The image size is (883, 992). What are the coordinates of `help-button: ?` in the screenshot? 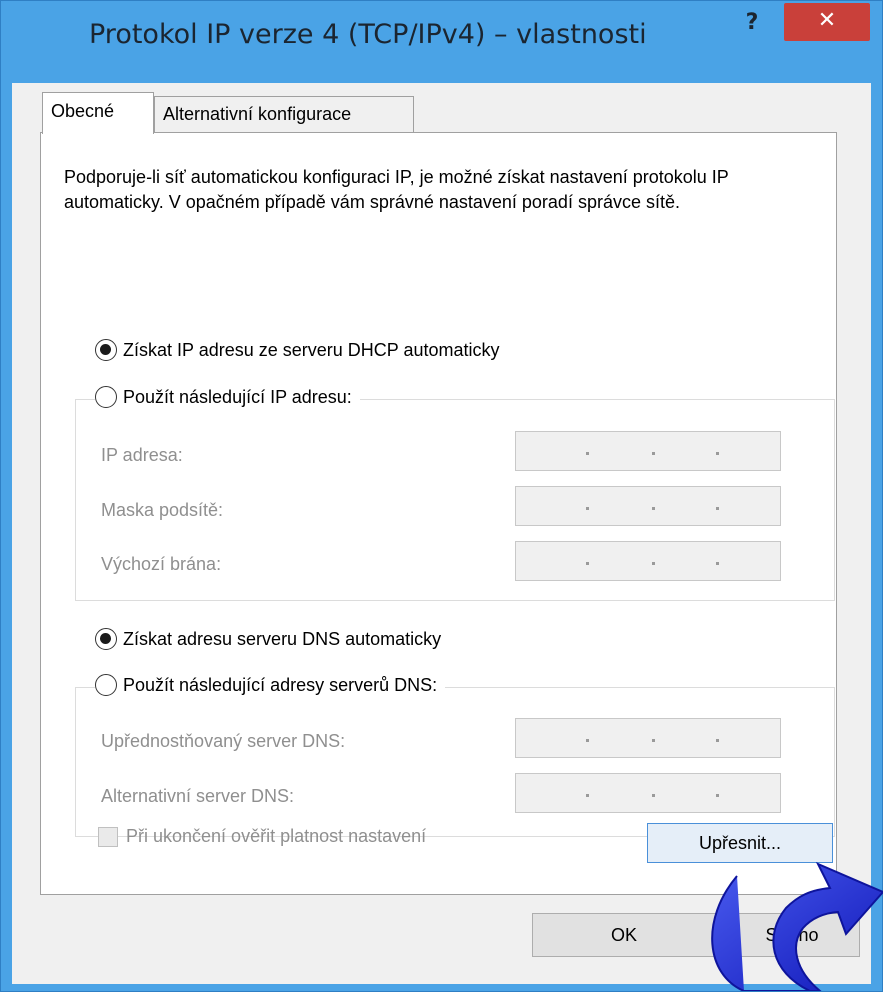 It's located at (752, 23).